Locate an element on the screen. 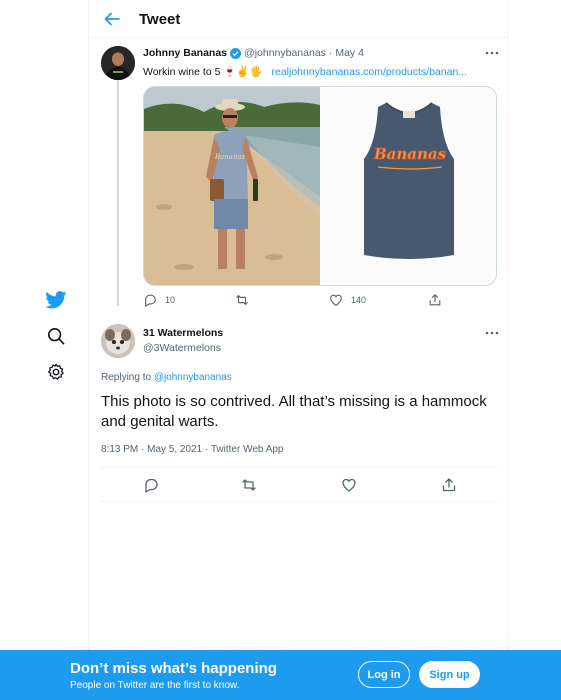 The width and height of the screenshot is (561, 700). reply-actions is located at coordinates (299, 486).